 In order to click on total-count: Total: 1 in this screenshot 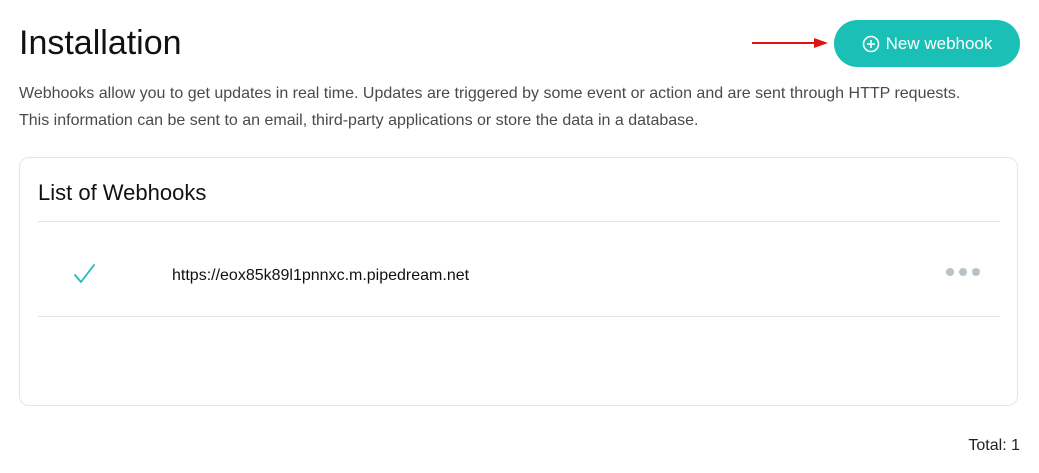, I will do `click(994, 445)`.